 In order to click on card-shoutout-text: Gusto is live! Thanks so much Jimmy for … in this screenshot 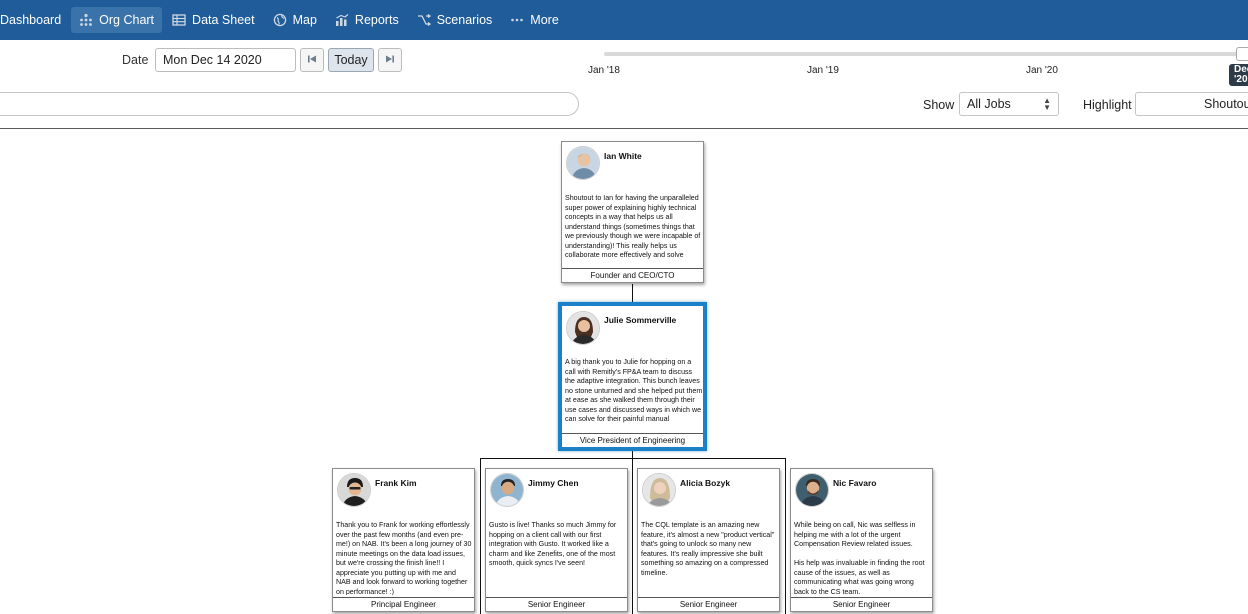, I will do `click(553, 544)`.